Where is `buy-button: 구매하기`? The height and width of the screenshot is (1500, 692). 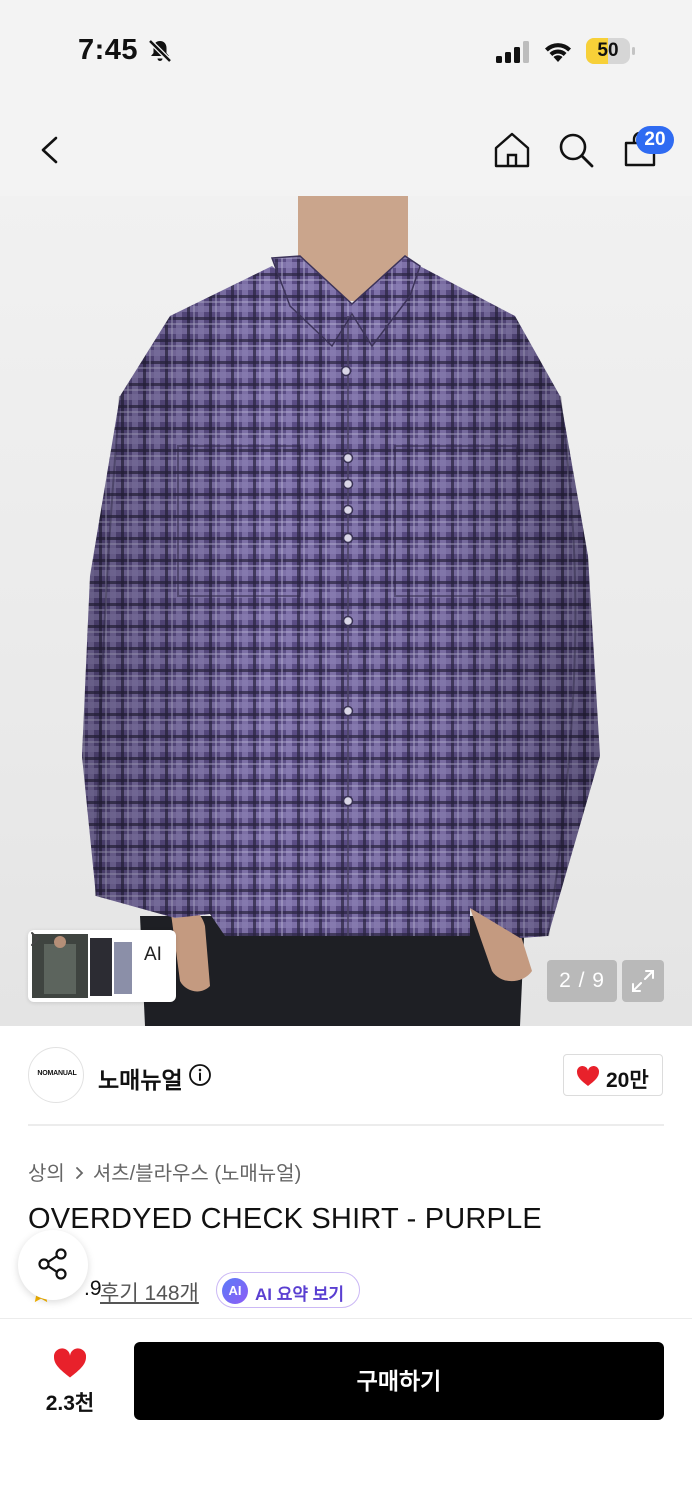
buy-button: 구매하기 is located at coordinates (399, 1381).